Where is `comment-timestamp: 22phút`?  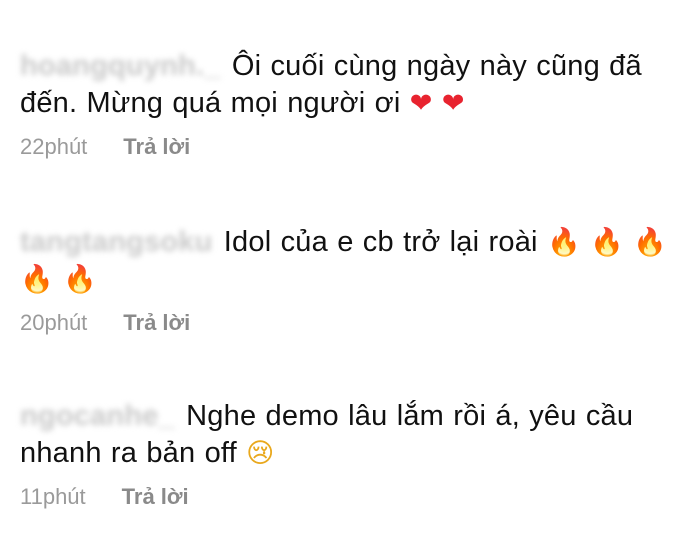 comment-timestamp: 22phút is located at coordinates (54, 146).